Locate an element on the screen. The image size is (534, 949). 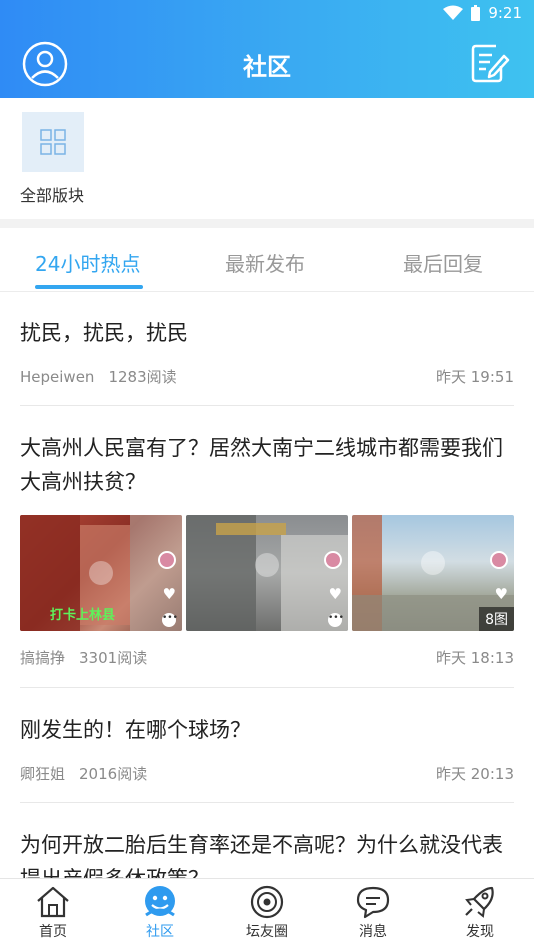
post-meta: 卿狂姐 2016阅读 is located at coordinates (83, 773).